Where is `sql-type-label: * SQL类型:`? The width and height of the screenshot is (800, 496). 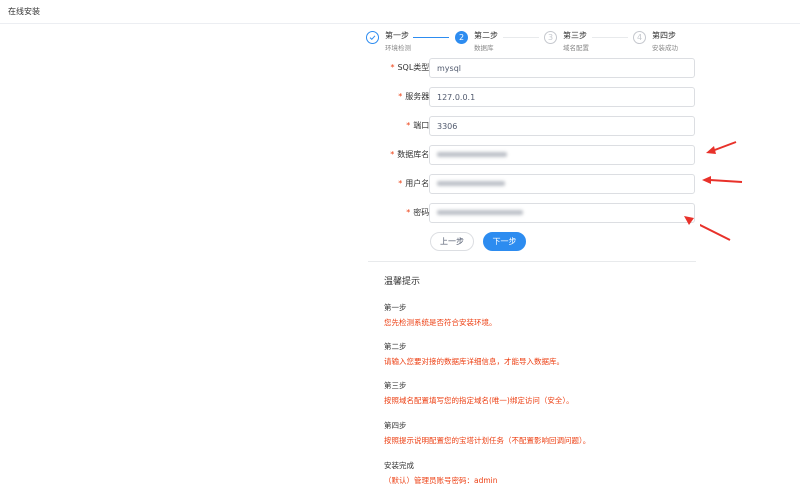 sql-type-label: * SQL类型: is located at coordinates (411, 67).